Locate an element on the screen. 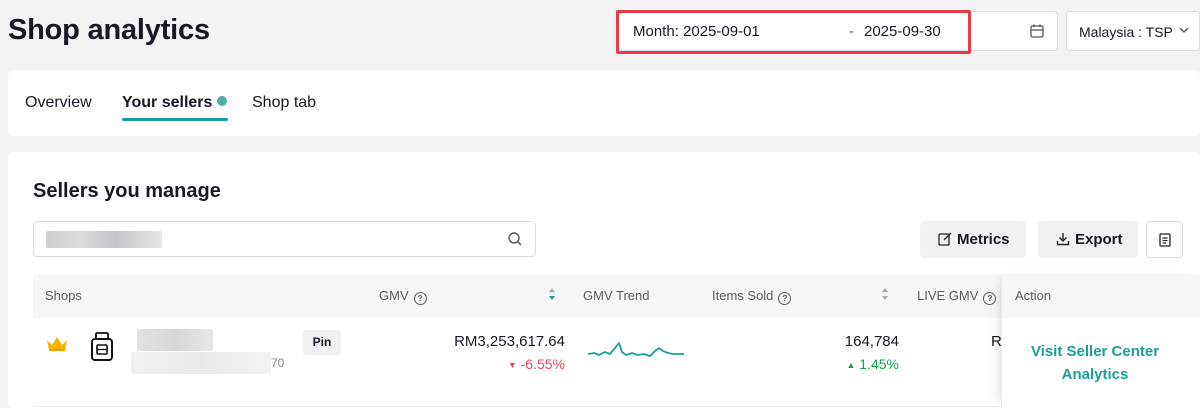  gmv-change: ▼ -6.55% is located at coordinates (536, 364).